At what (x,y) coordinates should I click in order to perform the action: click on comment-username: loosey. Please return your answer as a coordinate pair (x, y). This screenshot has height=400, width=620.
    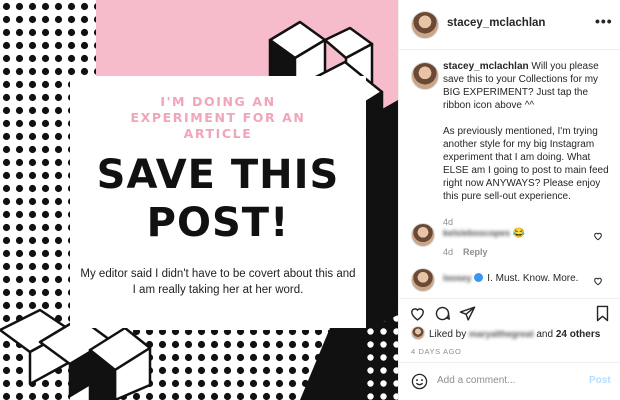
    Looking at the image, I should click on (457, 278).